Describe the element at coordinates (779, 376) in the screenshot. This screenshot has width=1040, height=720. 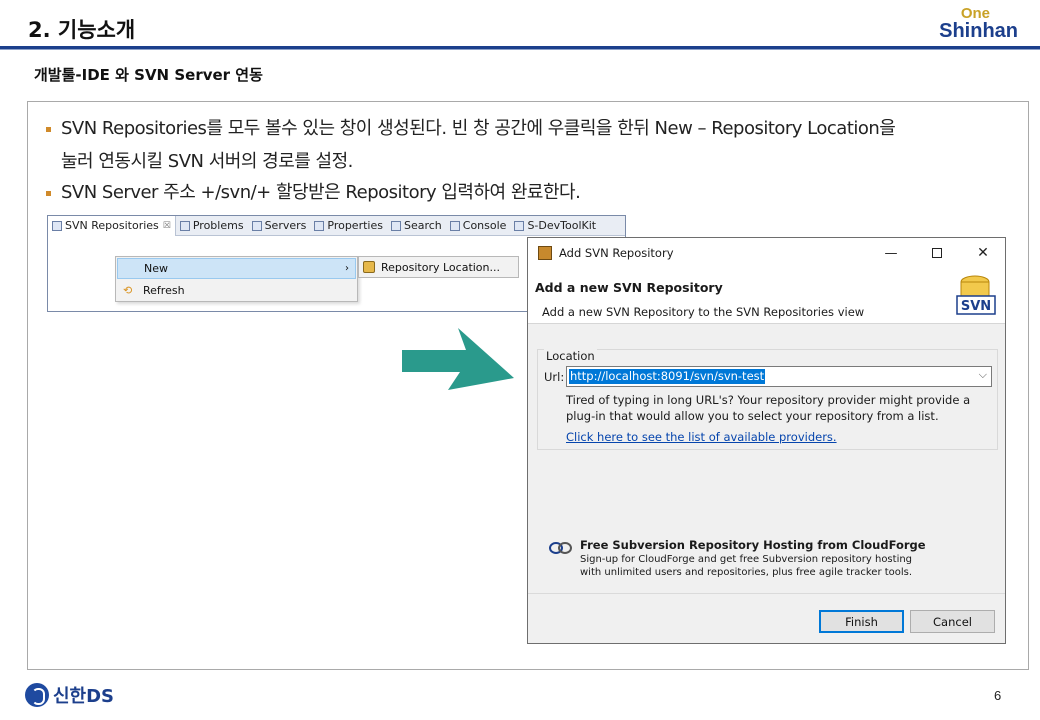
I see `url-combobox: http://localhost:8091/svn/svn-test ⌵` at that location.